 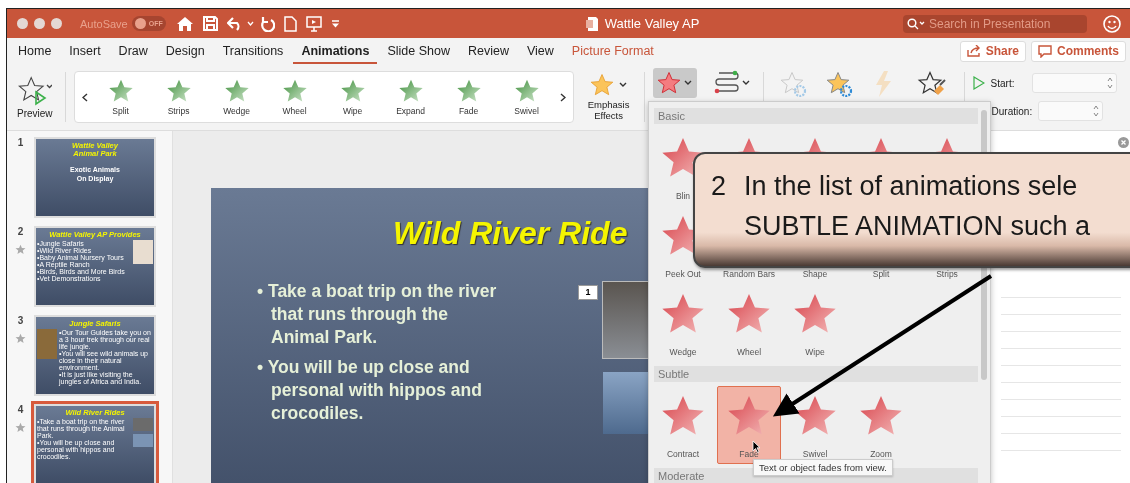 What do you see at coordinates (540, 51) in the screenshot?
I see `ribbon-tab: View` at bounding box center [540, 51].